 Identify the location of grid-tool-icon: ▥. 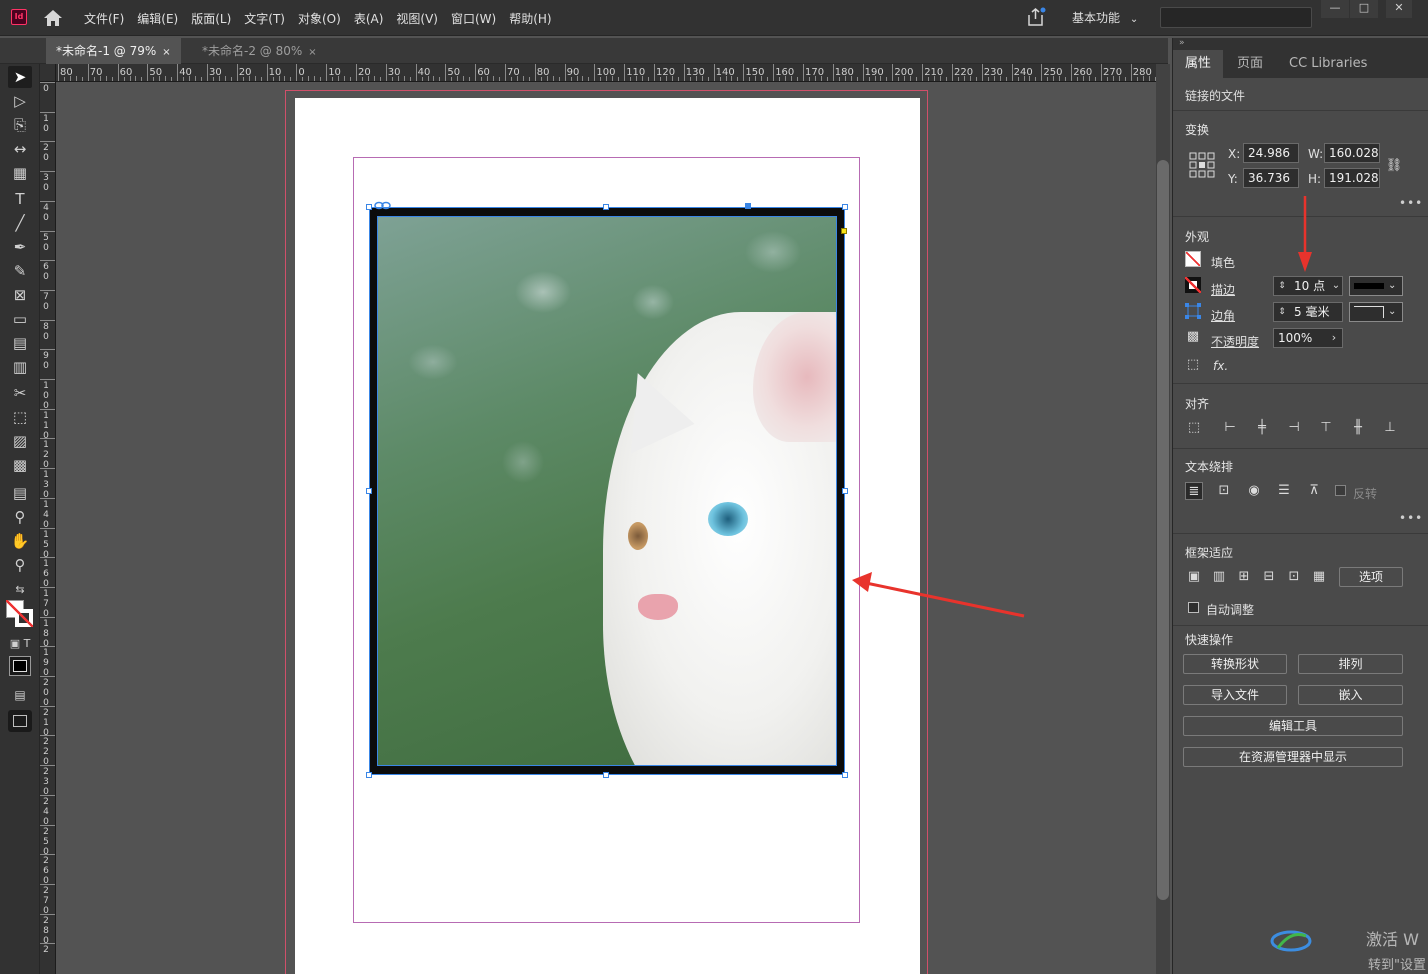
(20, 367).